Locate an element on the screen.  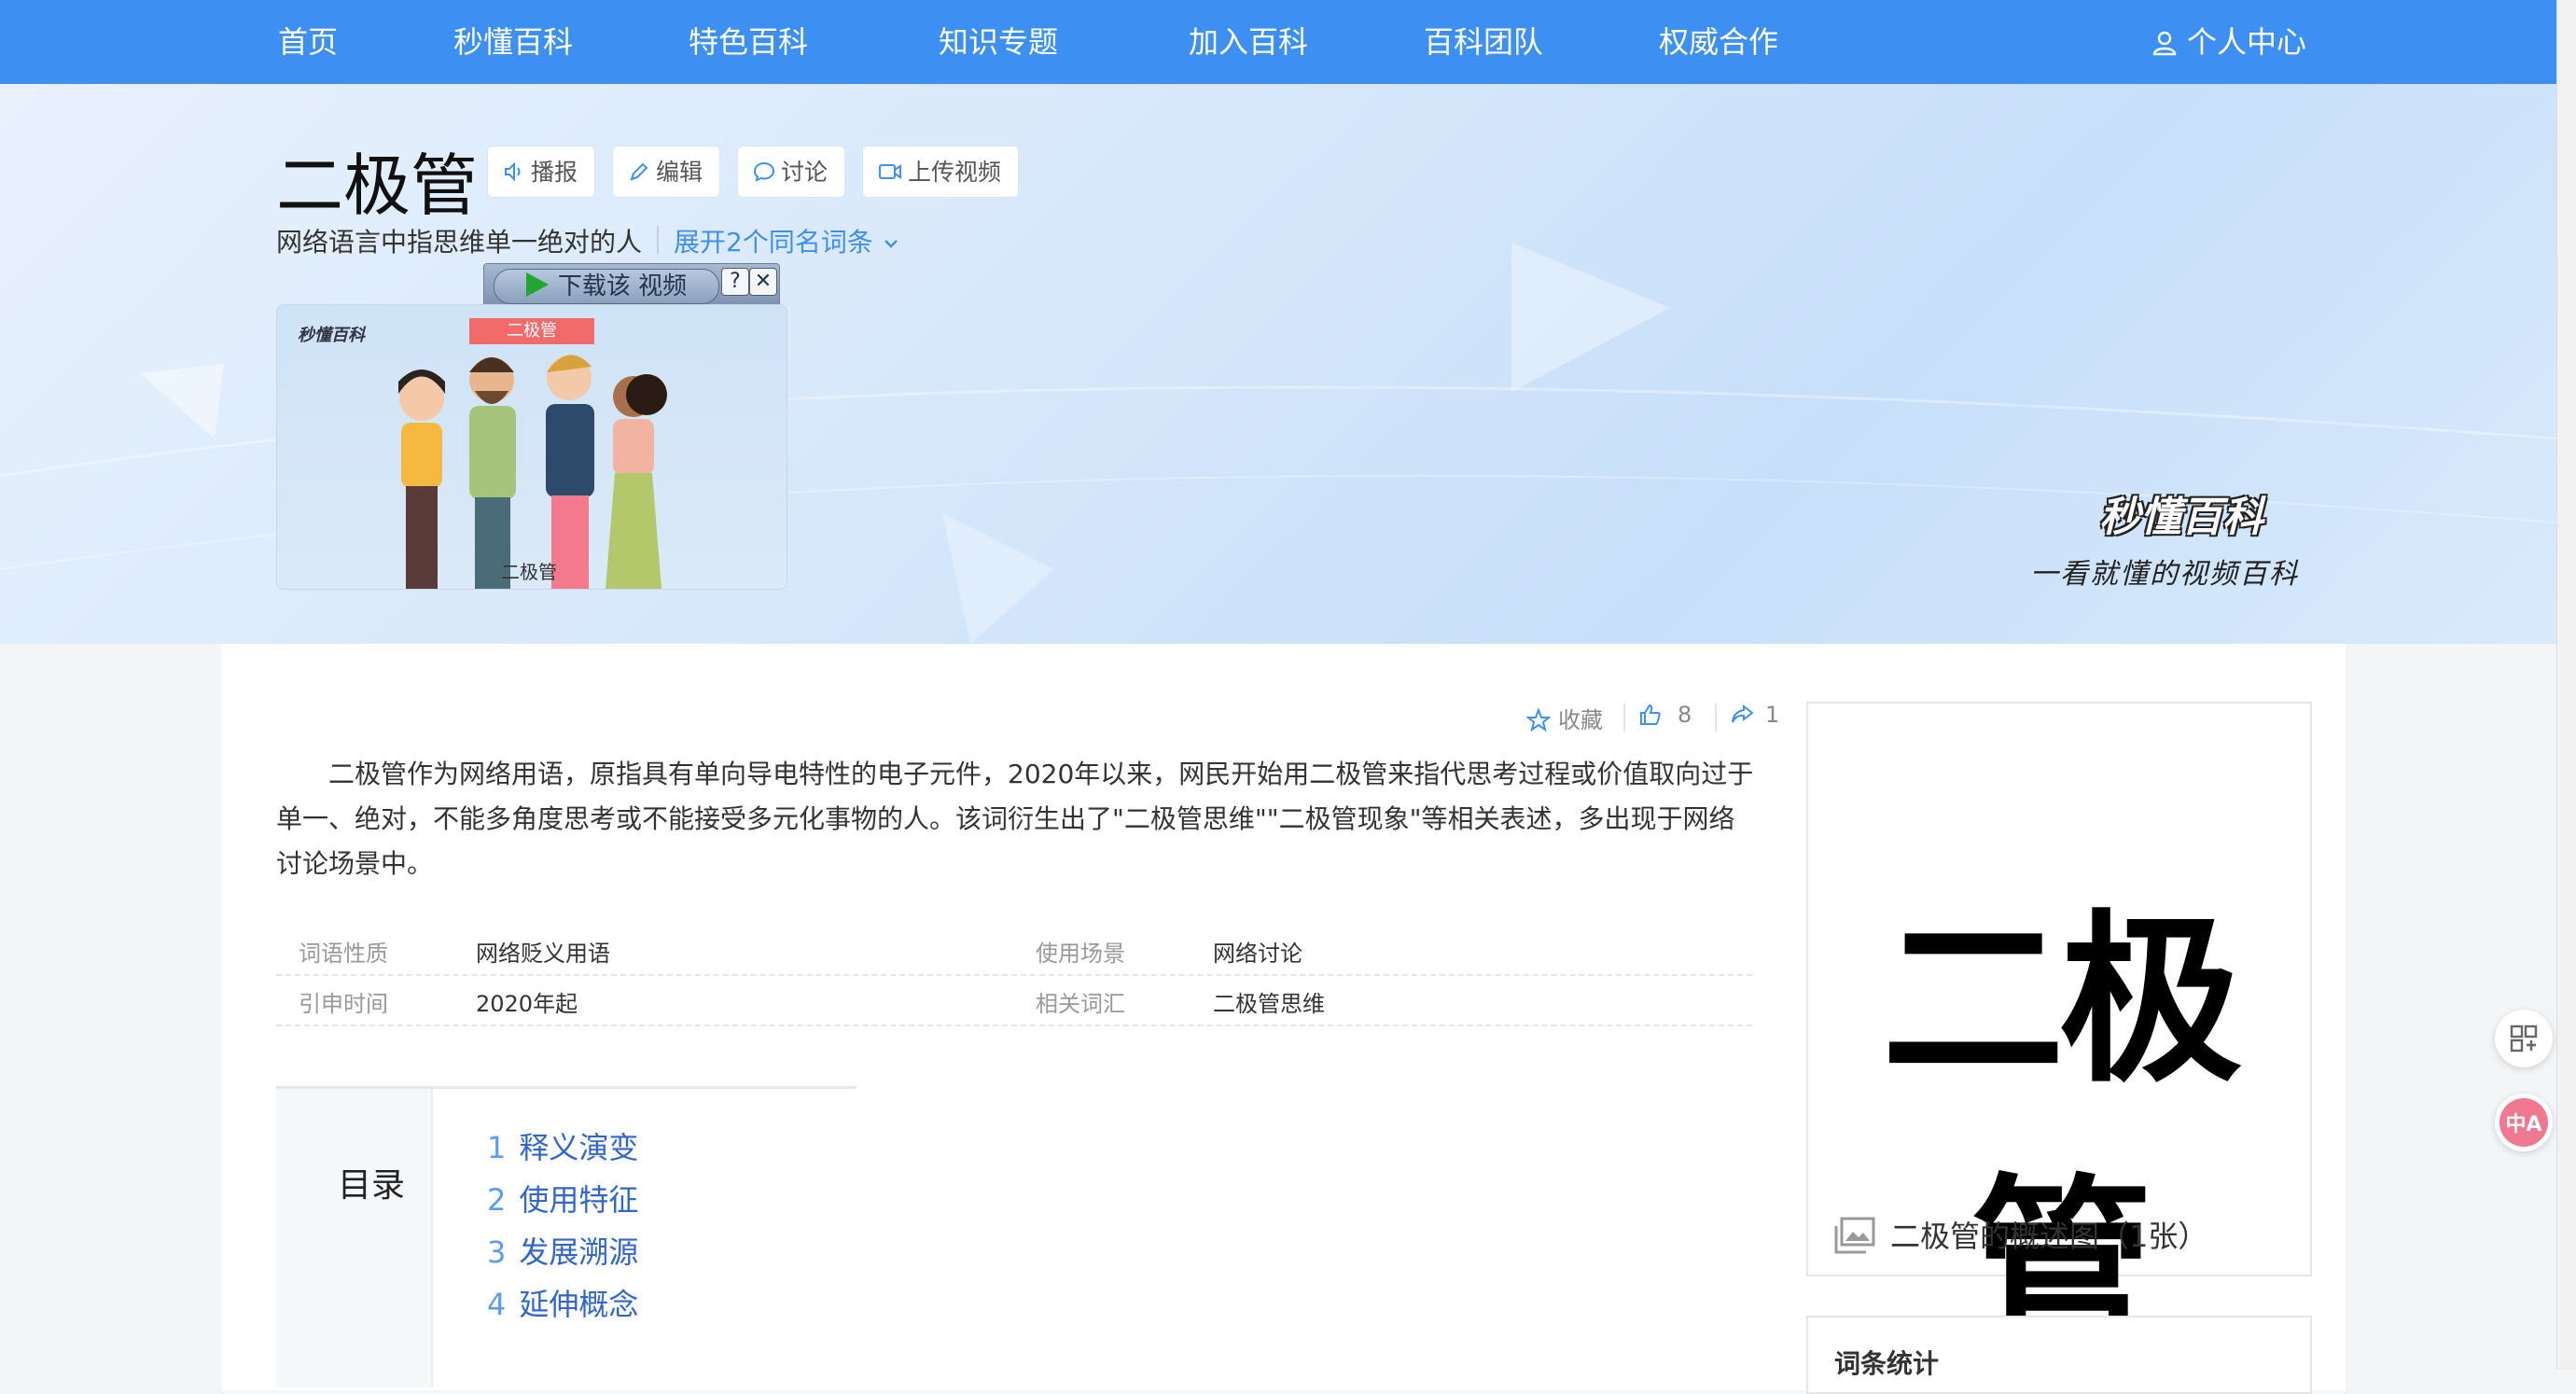
info-key: 使用场景 is located at coordinates (1080, 954).